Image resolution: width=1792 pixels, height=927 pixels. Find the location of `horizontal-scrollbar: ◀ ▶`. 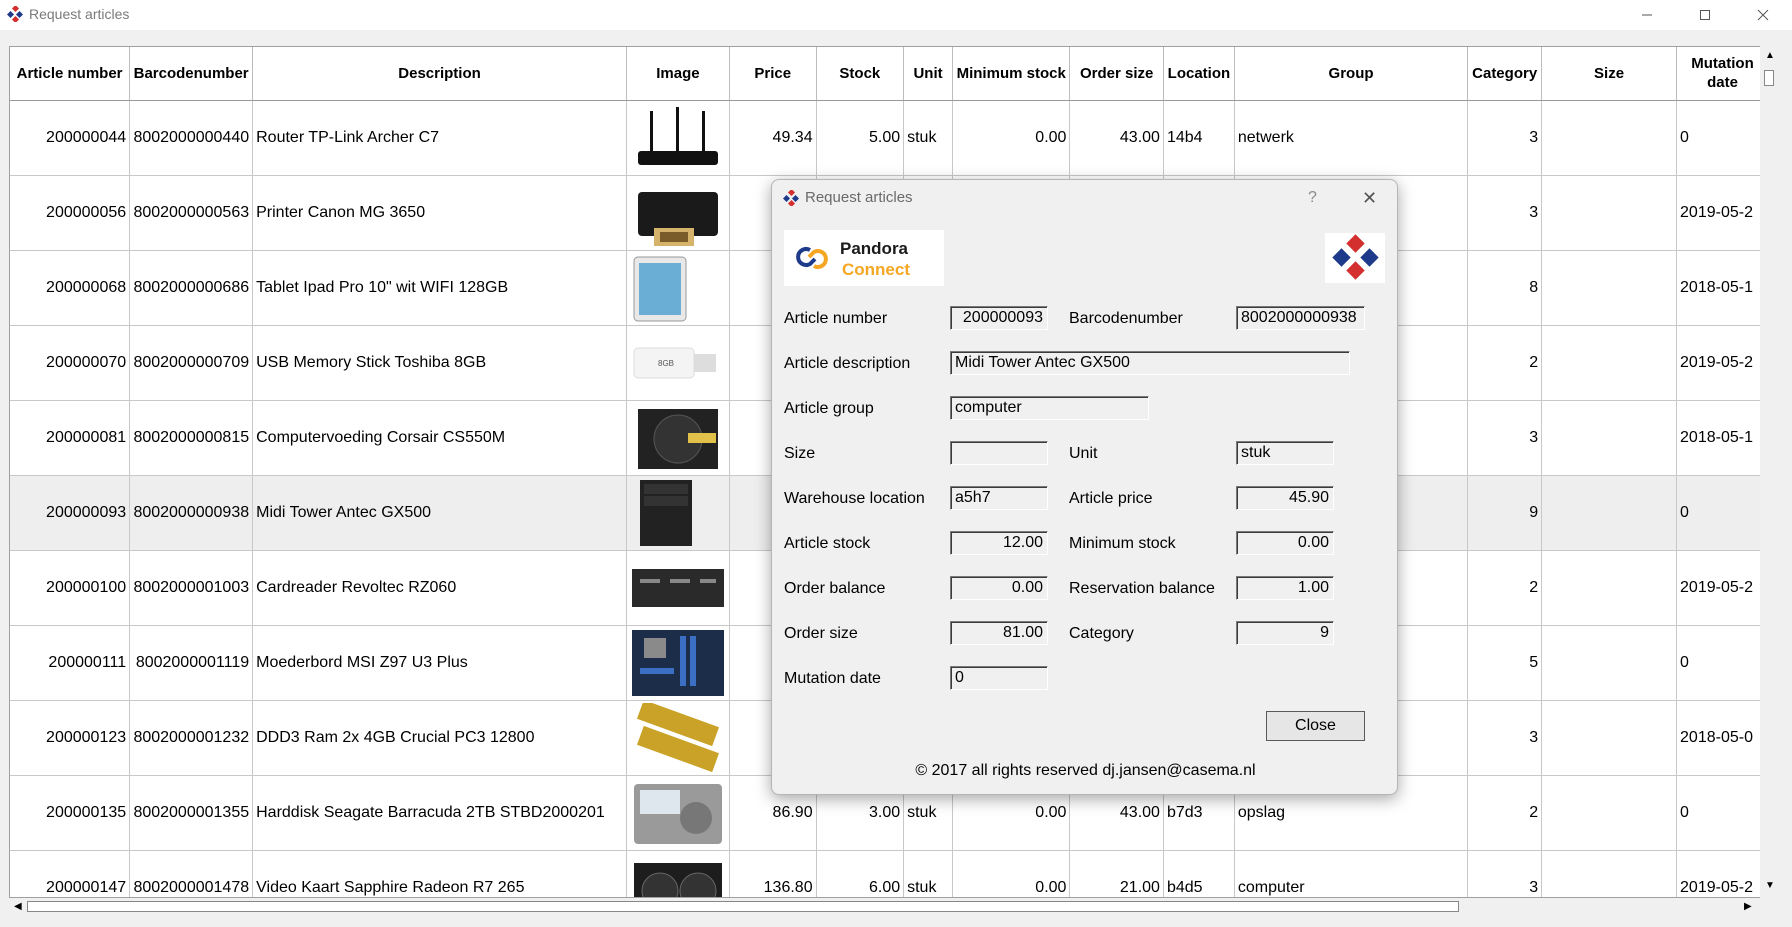

horizontal-scrollbar: ◀ ▶ is located at coordinates (884, 906).